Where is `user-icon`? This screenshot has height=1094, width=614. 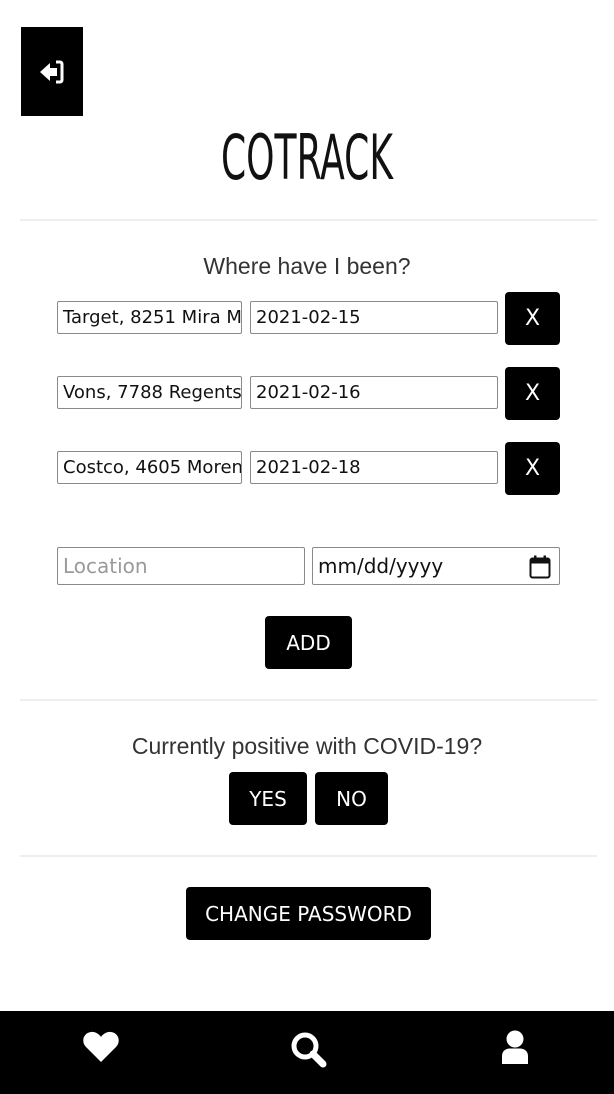
user-icon is located at coordinates (515, 1047).